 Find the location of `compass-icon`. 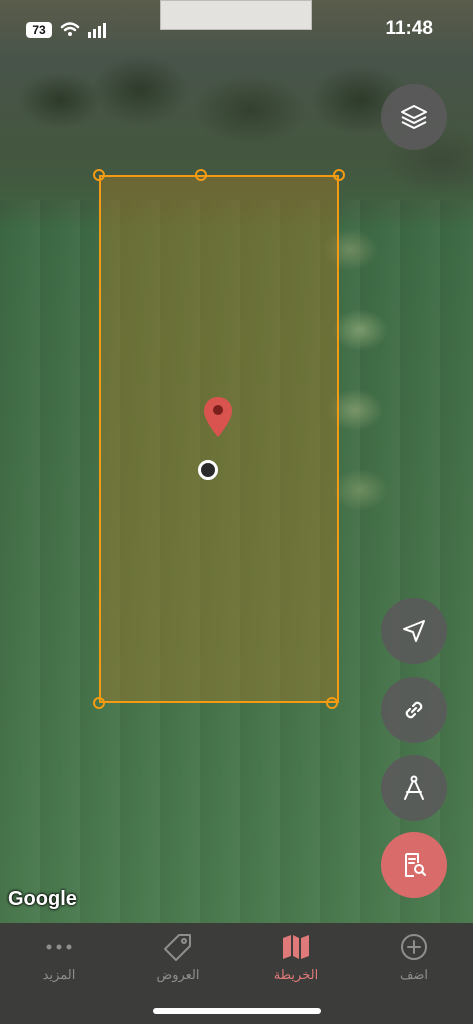

compass-icon is located at coordinates (414, 787).